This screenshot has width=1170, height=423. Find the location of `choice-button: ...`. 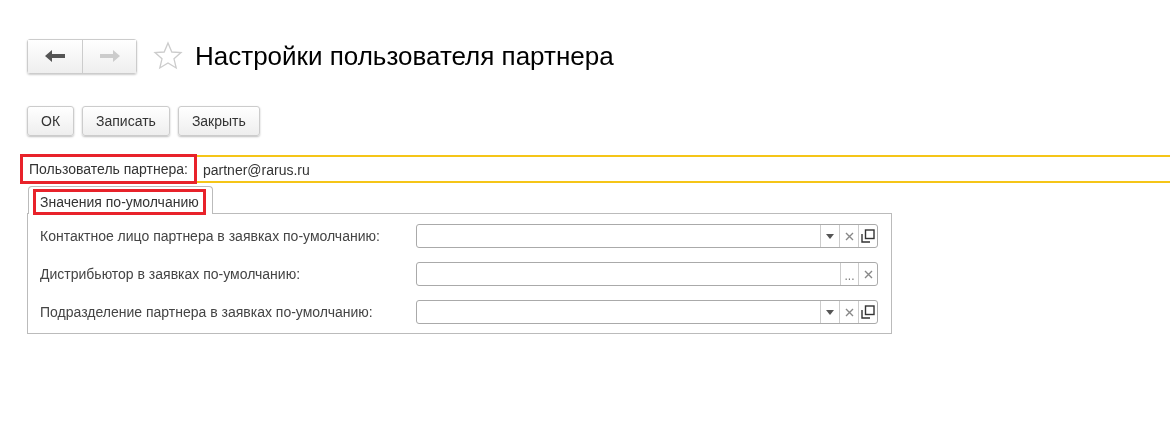

choice-button: ... is located at coordinates (849, 274).